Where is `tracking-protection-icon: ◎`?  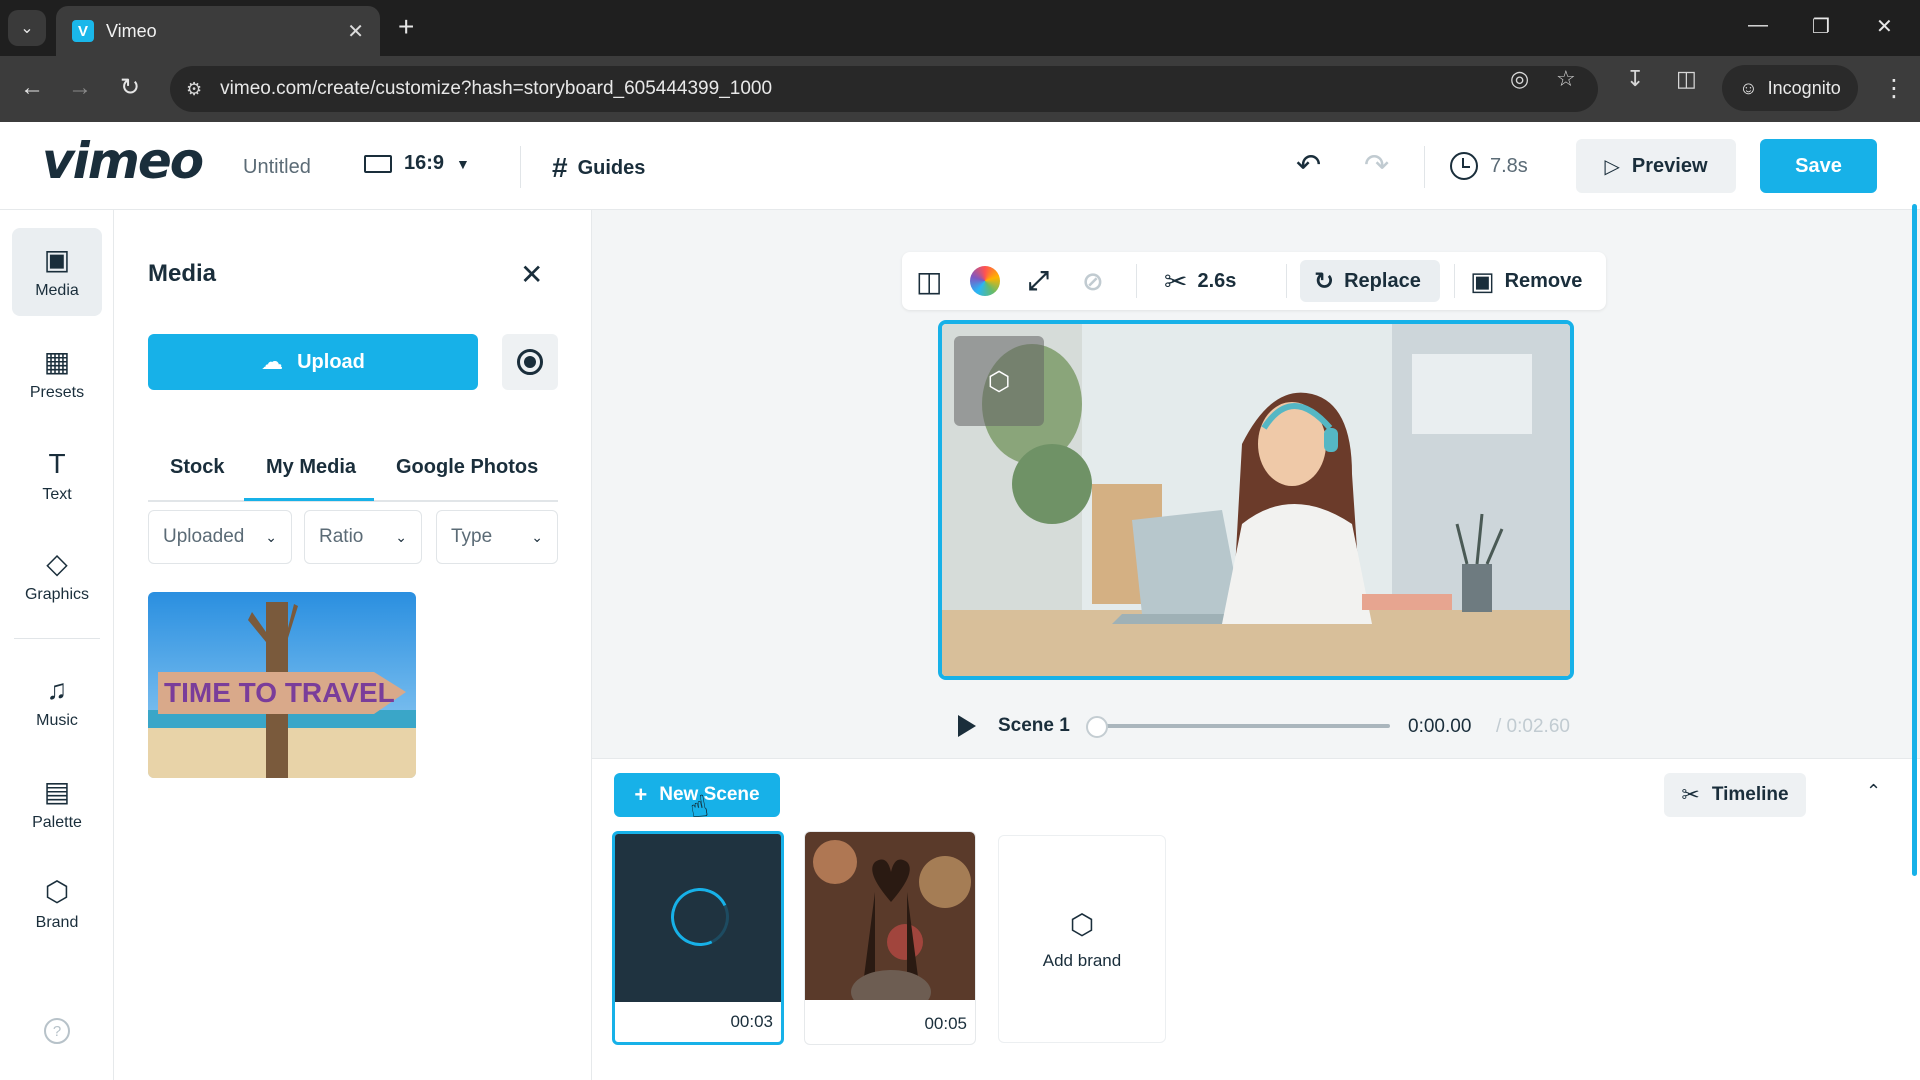 tracking-protection-icon: ◎ is located at coordinates (1519, 79).